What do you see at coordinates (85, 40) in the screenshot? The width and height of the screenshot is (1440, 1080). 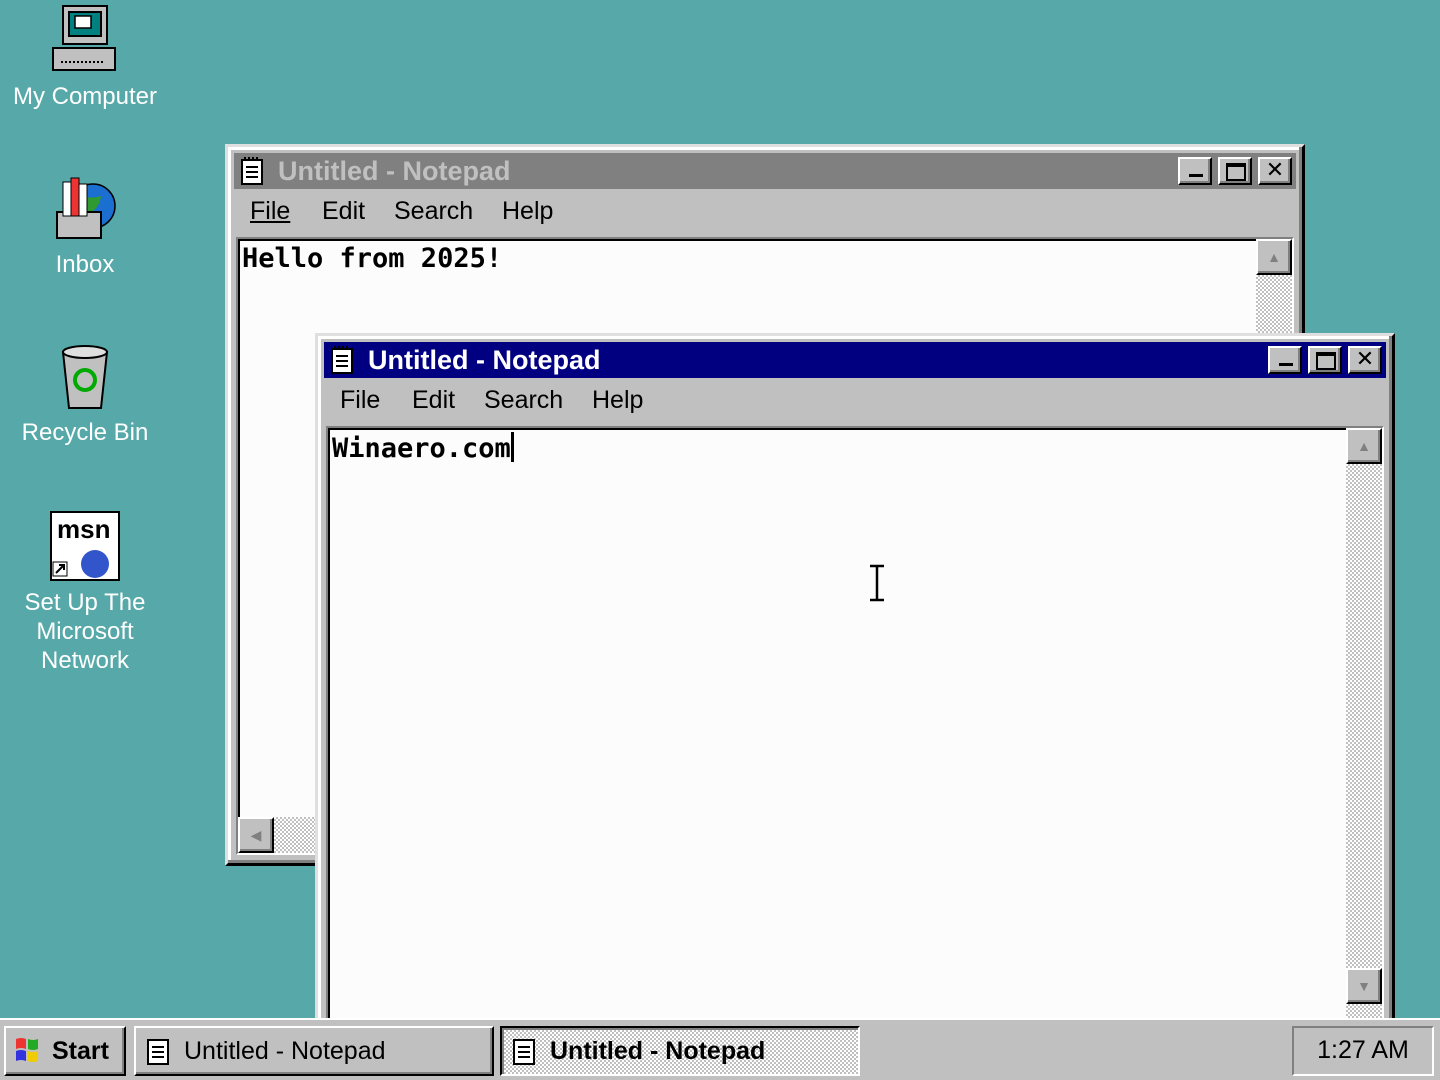 I see `my-computer-icon` at bounding box center [85, 40].